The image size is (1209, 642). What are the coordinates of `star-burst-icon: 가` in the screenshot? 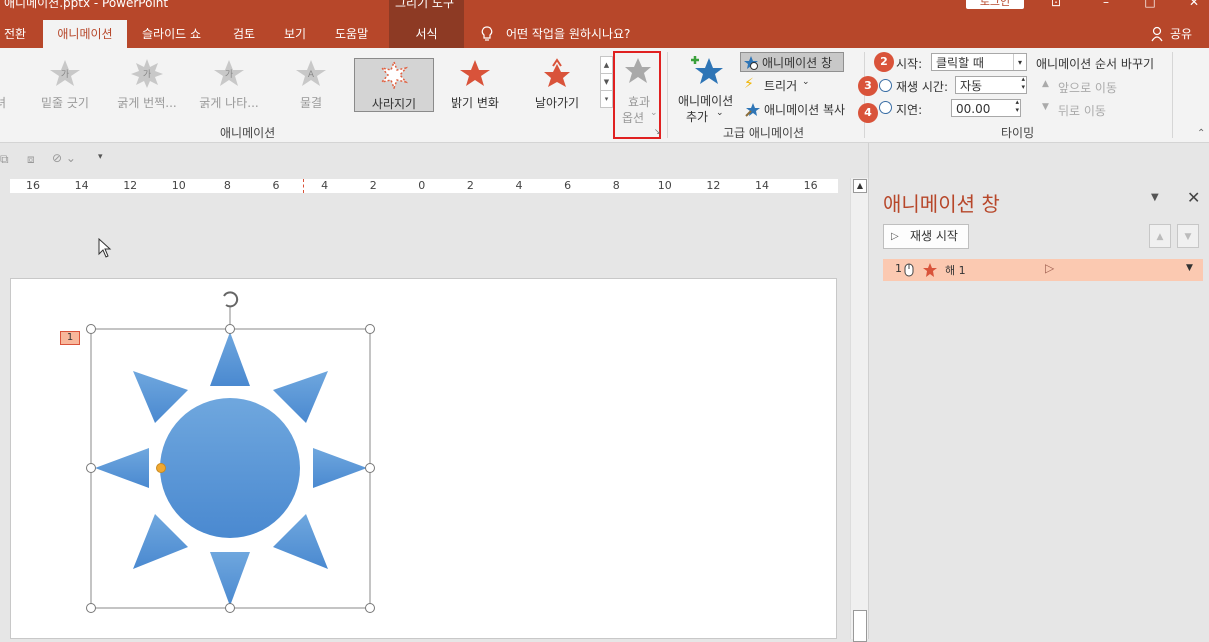 It's located at (147, 73).